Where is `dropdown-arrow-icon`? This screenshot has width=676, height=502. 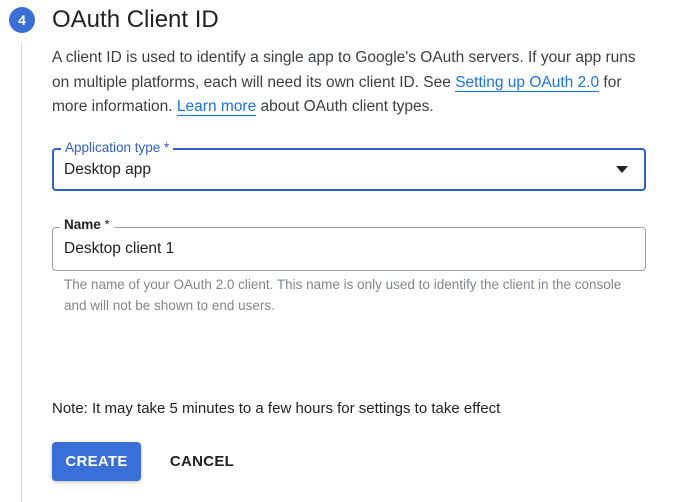
dropdown-arrow-icon is located at coordinates (622, 169).